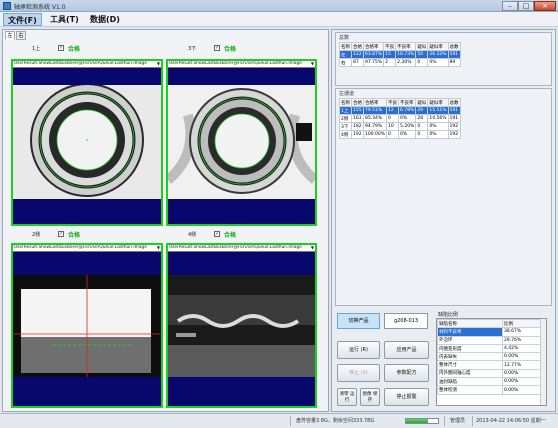 Image resolution: width=558 pixels, height=428 pixels. Describe the element at coordinates (406, 54) in the screenshot. I see `table-cell: 10.73%` at that location.